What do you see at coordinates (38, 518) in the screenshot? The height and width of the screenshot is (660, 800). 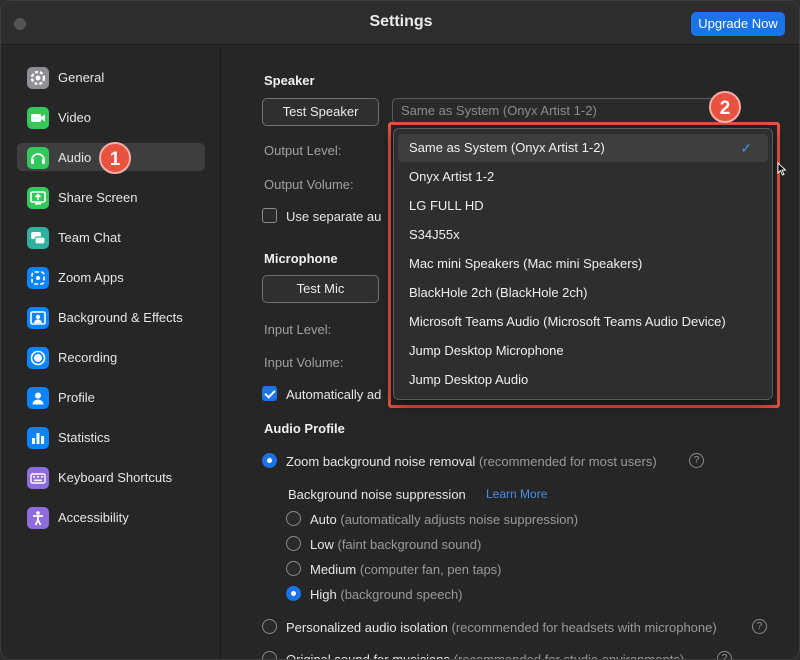 I see `accessibility-icon` at bounding box center [38, 518].